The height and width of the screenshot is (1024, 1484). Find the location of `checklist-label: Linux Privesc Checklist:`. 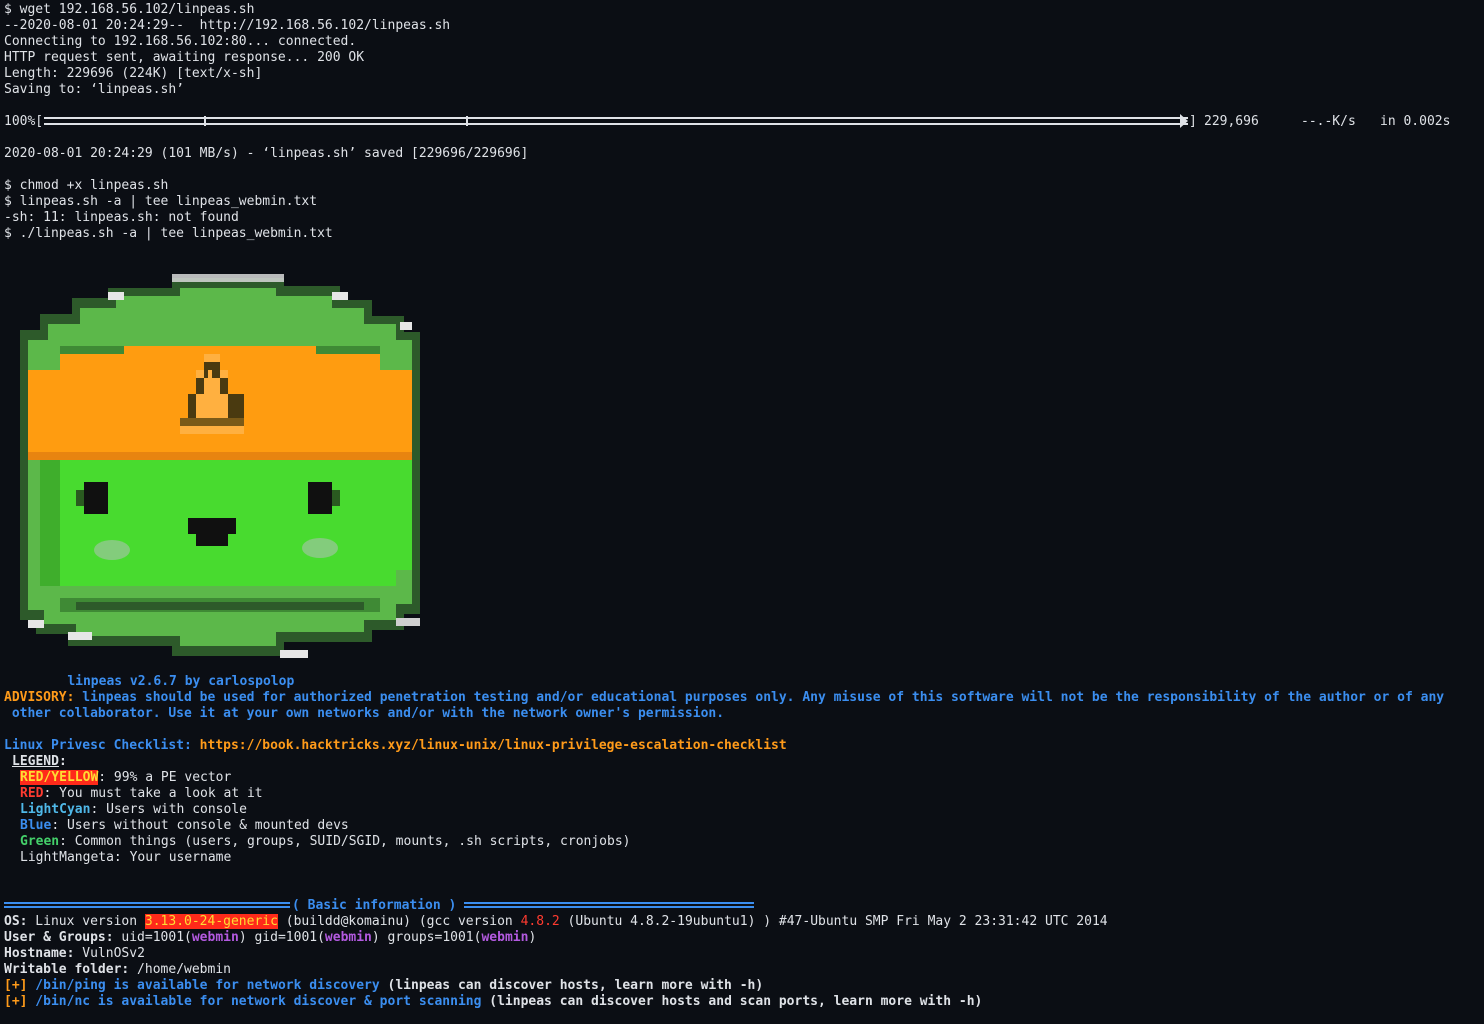

checklist-label: Linux Privesc Checklist: is located at coordinates (98, 745).